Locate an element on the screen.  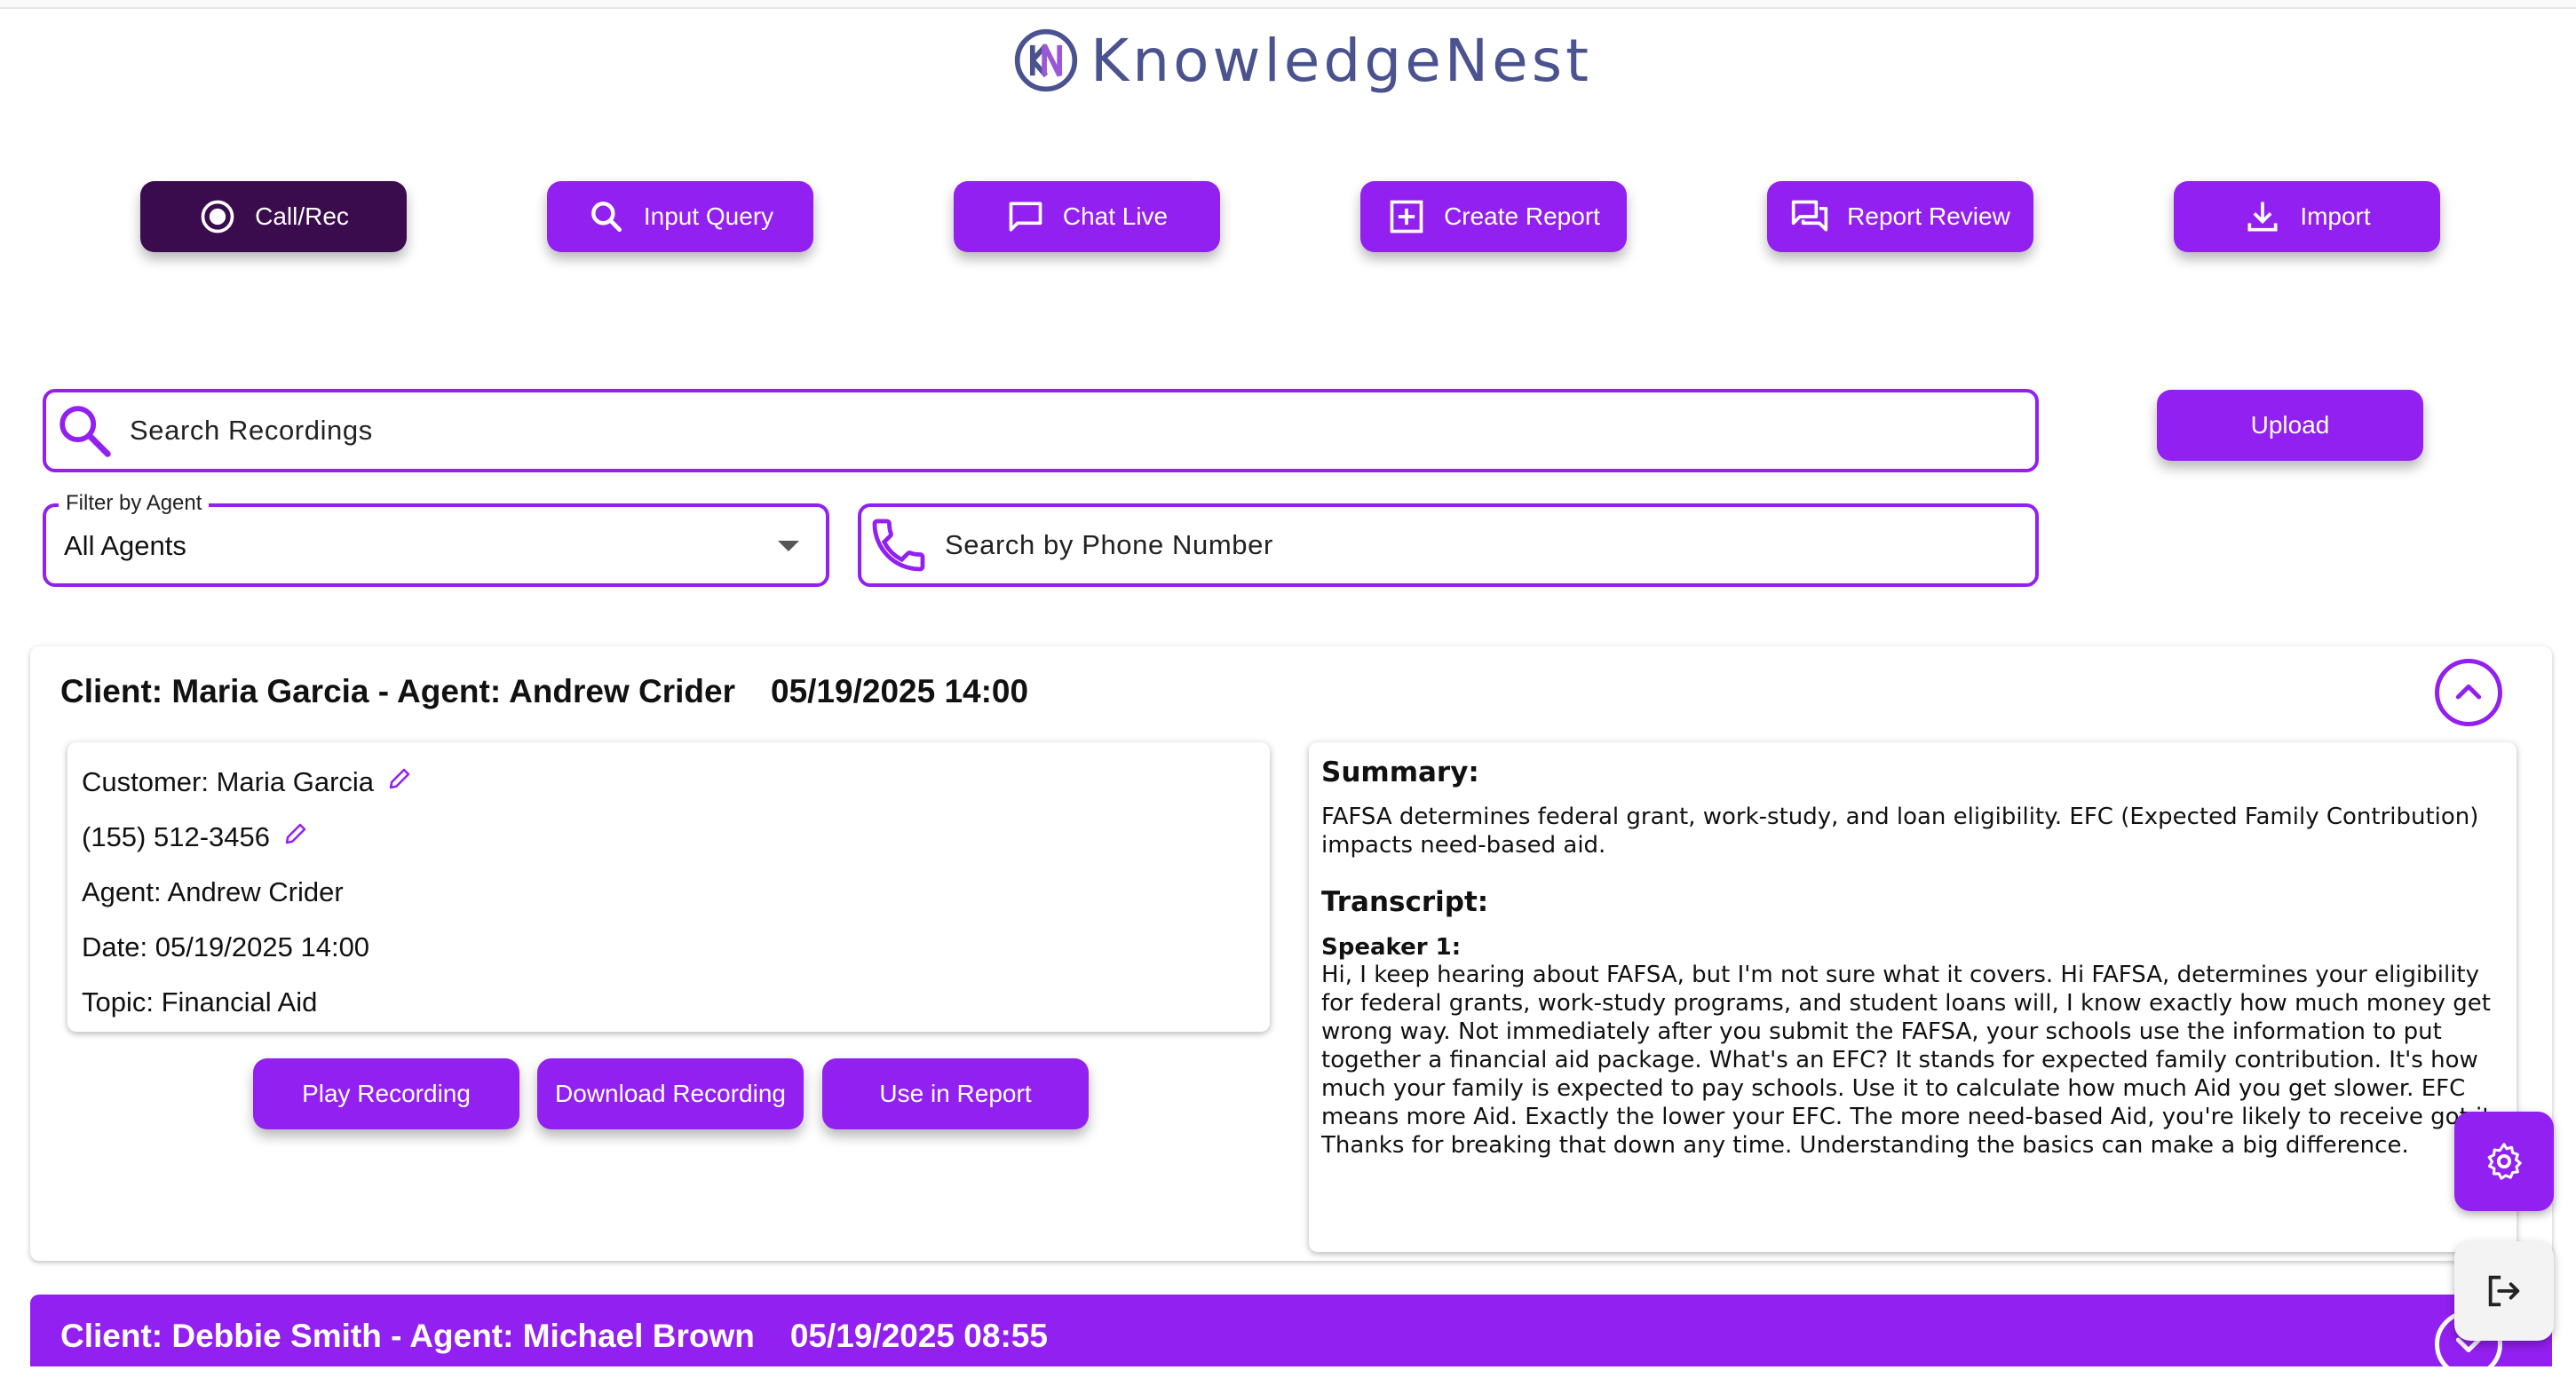
chevron-up-icon is located at coordinates (2468, 692).